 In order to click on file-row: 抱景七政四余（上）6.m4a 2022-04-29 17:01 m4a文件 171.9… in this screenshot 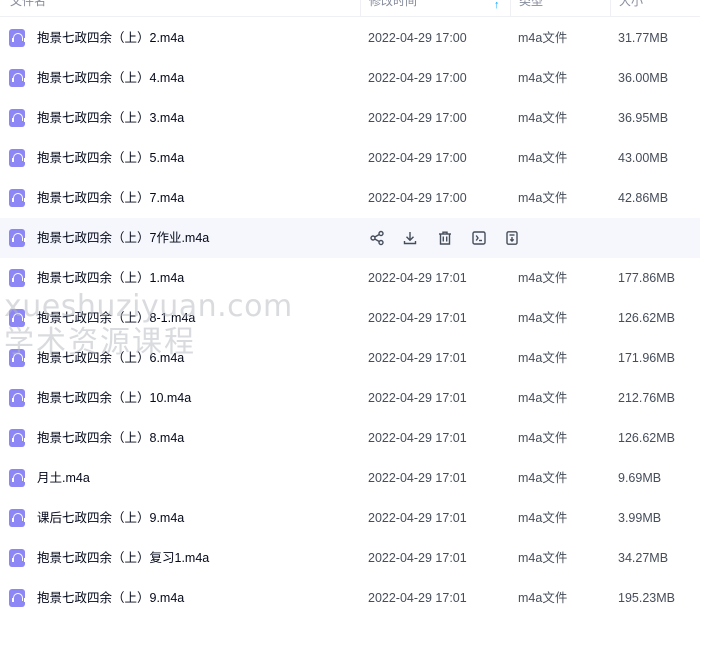, I will do `click(350, 358)`.